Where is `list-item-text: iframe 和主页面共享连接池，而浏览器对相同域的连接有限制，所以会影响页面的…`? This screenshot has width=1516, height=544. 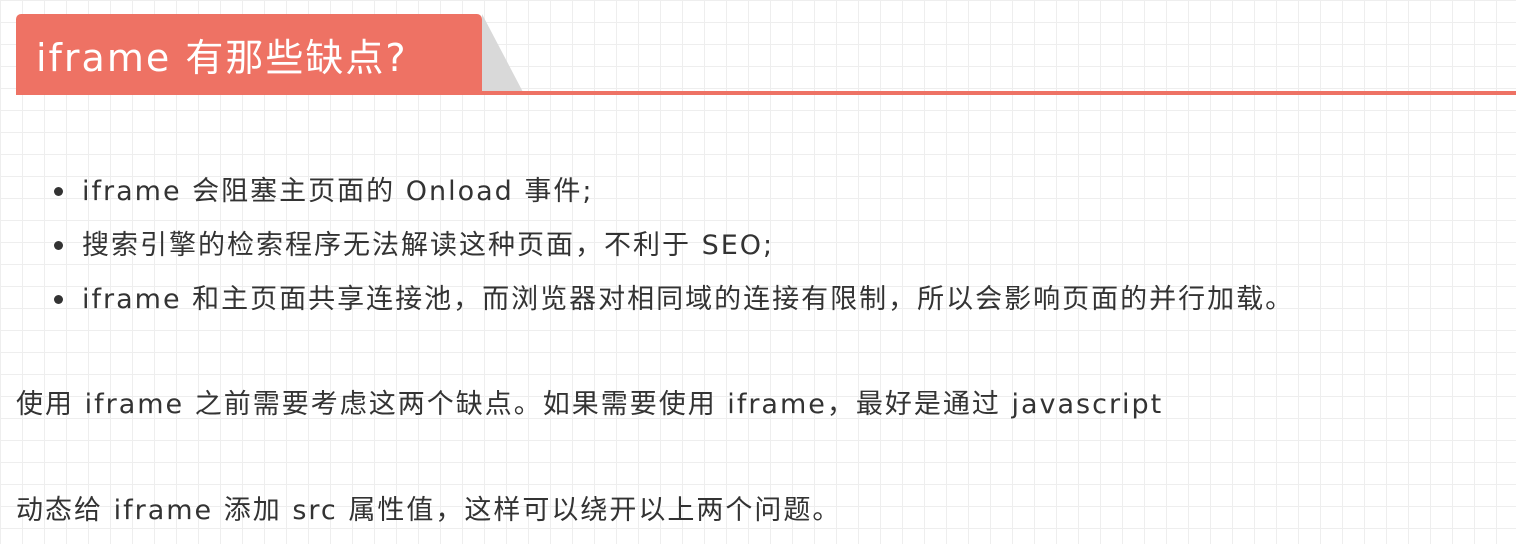 list-item-text: iframe 和主页面共享连接池，而浏览器对相同域的连接有限制，所以会影响页面的… is located at coordinates (688, 299).